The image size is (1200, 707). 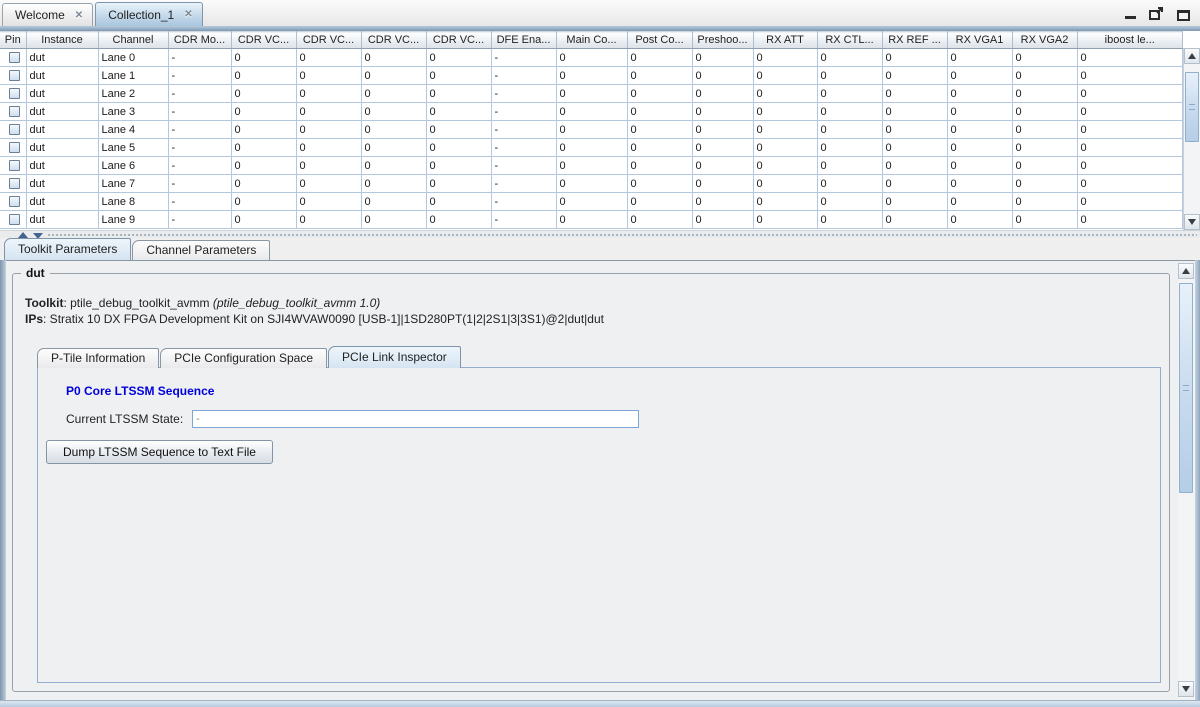 What do you see at coordinates (1045, 40) in the screenshot?
I see `column-header-rx-vga2: RX VGA2` at bounding box center [1045, 40].